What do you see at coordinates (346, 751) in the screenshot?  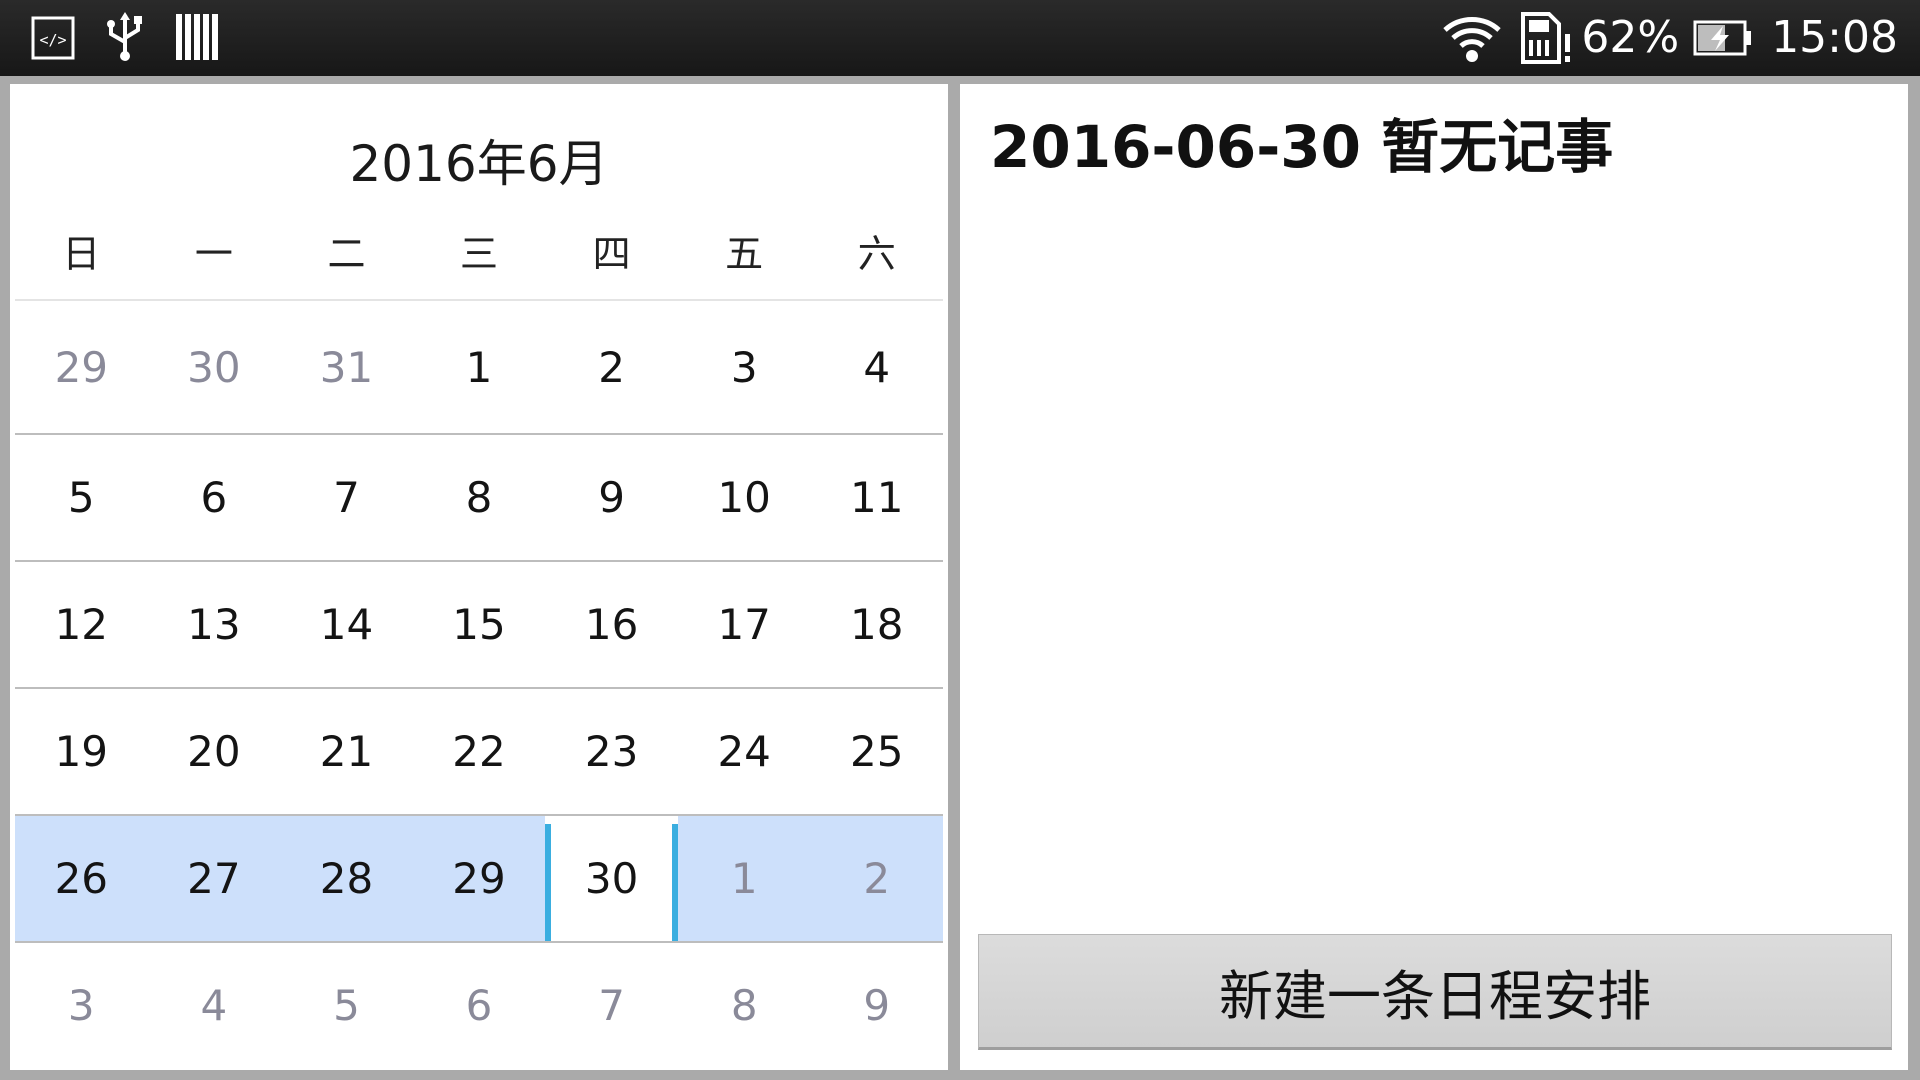 I see `calendar-day: 21` at bounding box center [346, 751].